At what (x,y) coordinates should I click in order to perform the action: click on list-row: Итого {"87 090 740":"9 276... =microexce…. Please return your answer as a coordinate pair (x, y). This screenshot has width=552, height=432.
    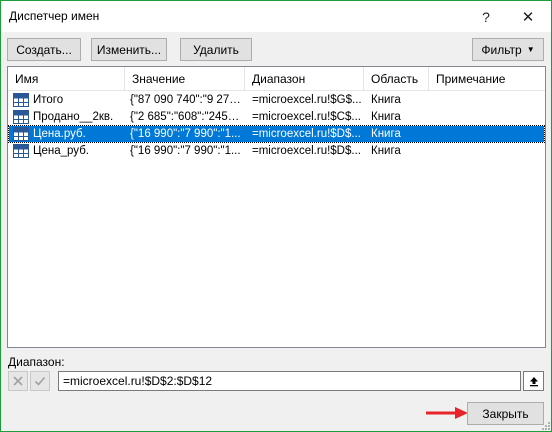
    Looking at the image, I should click on (276, 100).